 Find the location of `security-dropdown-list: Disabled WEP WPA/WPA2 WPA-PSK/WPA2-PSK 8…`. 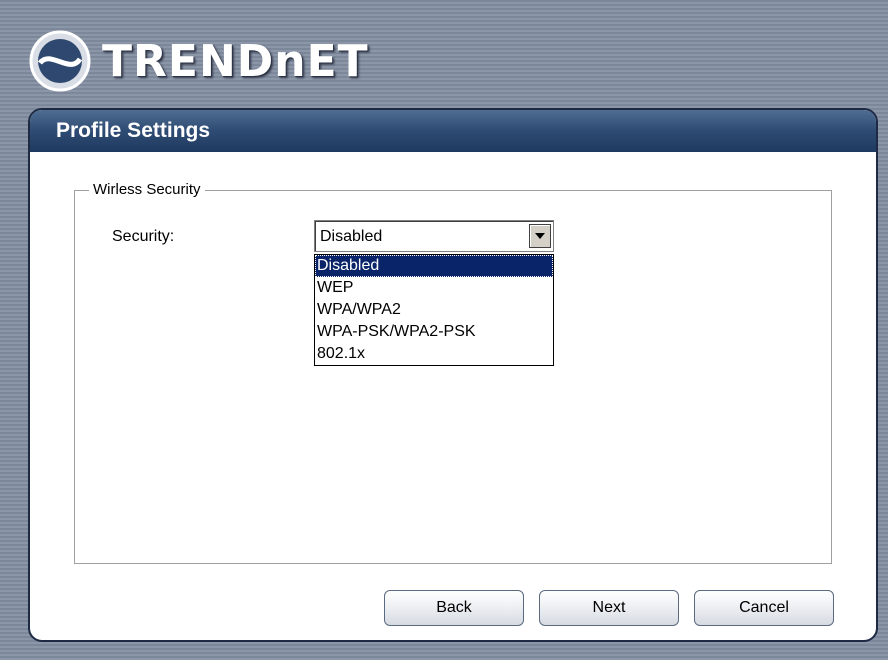

security-dropdown-list: Disabled WEP WPA/WPA2 WPA-PSK/WPA2-PSK 8… is located at coordinates (434, 310).